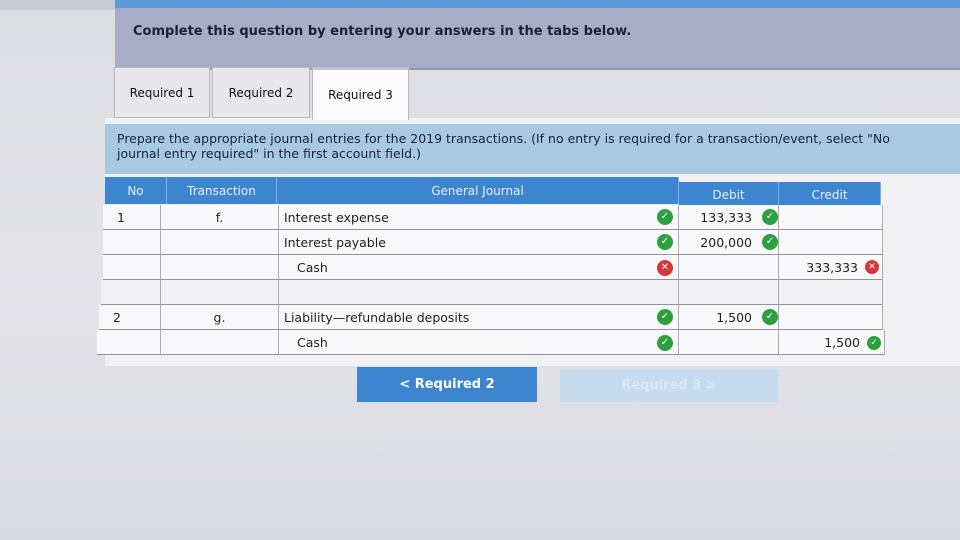 The width and height of the screenshot is (960, 540). What do you see at coordinates (669, 385) in the screenshot?
I see `next-required-button: Required 3 >` at bounding box center [669, 385].